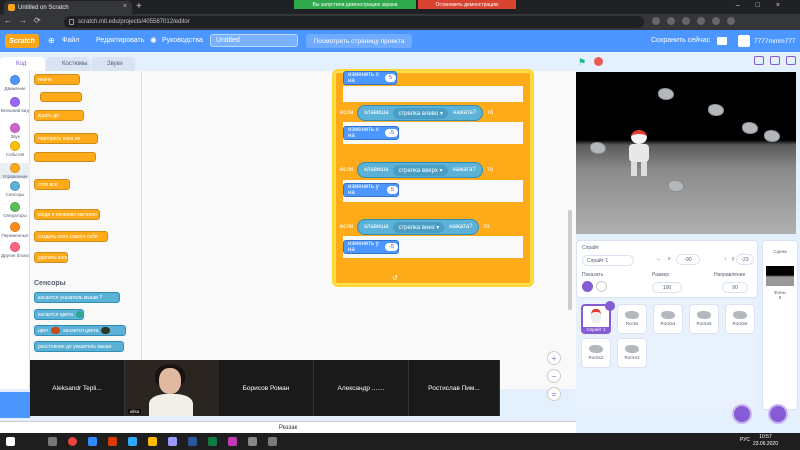  What do you see at coordinates (722, 41) in the screenshot?
I see `my-stuff-folder-icon` at bounding box center [722, 41].